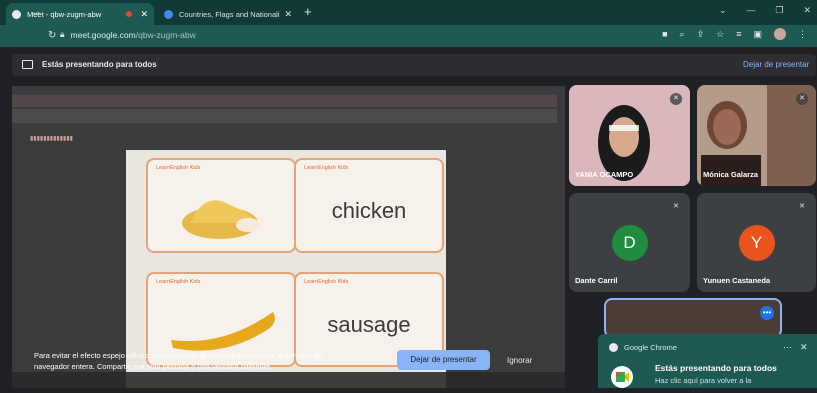 This screenshot has width=817, height=393. I want to click on toolbar-icons: ■ ⌕ ⇪ ☆ ≡ ▣ ⋮, so click(734, 34).